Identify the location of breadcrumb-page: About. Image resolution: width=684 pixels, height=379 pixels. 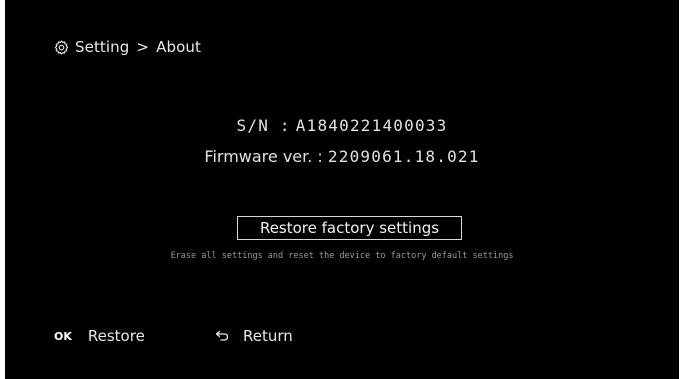
(178, 47).